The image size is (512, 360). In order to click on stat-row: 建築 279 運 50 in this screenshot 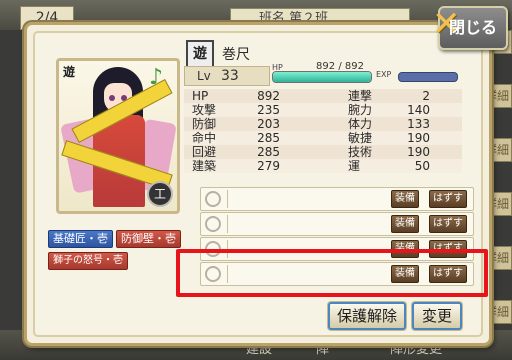, I will do `click(323, 166)`.